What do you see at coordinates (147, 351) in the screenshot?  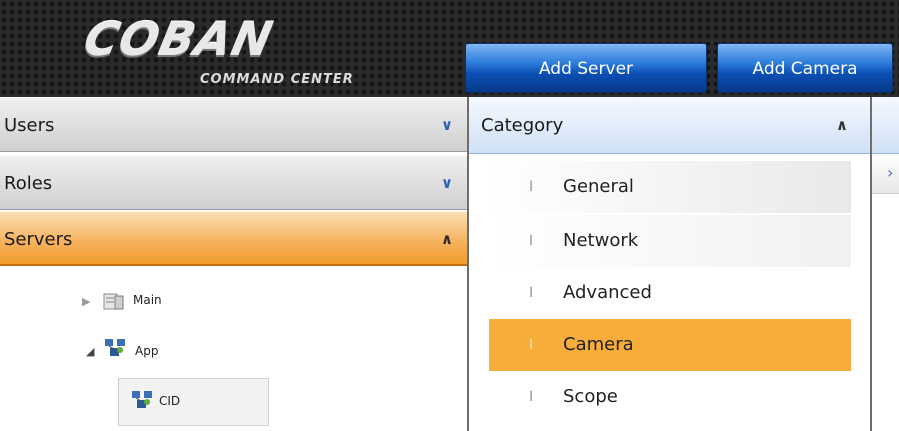 I see `tree-node-app-label: App` at bounding box center [147, 351].